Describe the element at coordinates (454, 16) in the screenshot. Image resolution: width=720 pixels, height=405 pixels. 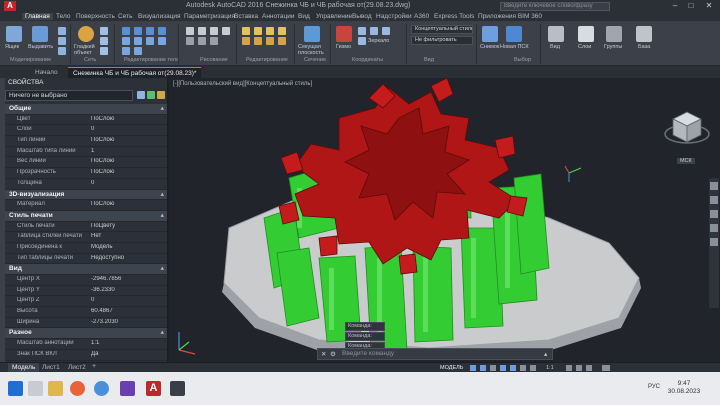
I see `tab-express: Express Tools` at that location.